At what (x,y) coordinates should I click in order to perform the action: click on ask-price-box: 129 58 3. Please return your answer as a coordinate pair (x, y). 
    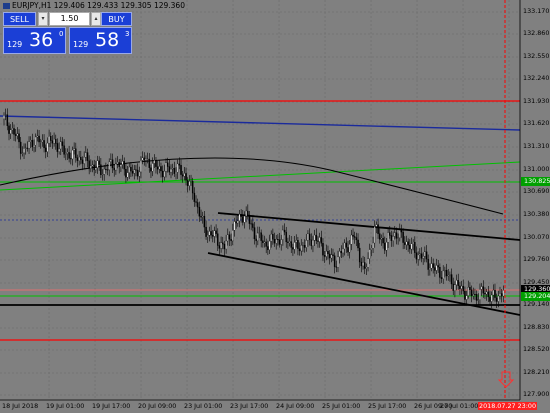
    Looking at the image, I should click on (100, 40).